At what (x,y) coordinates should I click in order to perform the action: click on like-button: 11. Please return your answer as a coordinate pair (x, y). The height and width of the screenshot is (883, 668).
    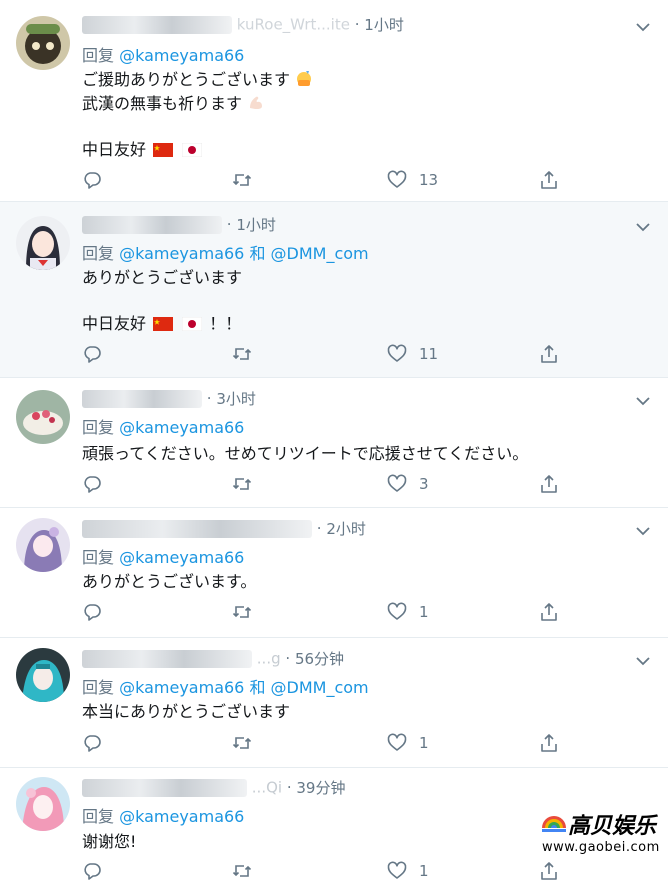
    Looking at the image, I should click on (412, 354).